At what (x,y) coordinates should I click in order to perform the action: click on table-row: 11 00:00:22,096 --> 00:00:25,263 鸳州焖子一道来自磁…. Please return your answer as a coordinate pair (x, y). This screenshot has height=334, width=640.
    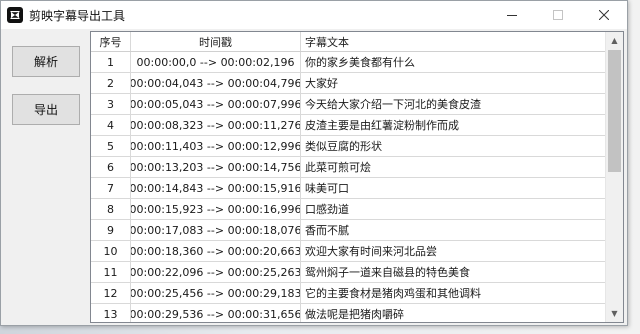
    Looking at the image, I should click on (348, 272).